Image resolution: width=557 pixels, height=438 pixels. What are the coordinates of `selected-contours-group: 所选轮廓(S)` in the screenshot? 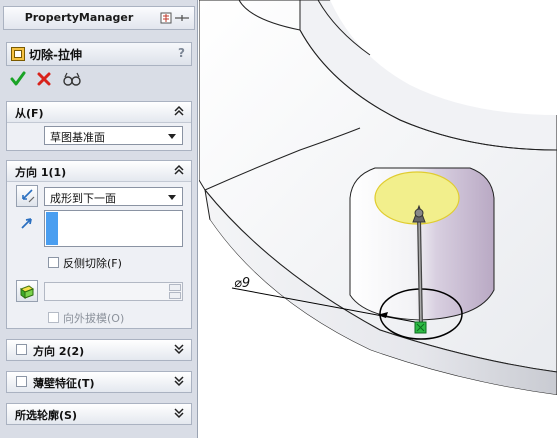 It's located at (99, 414).